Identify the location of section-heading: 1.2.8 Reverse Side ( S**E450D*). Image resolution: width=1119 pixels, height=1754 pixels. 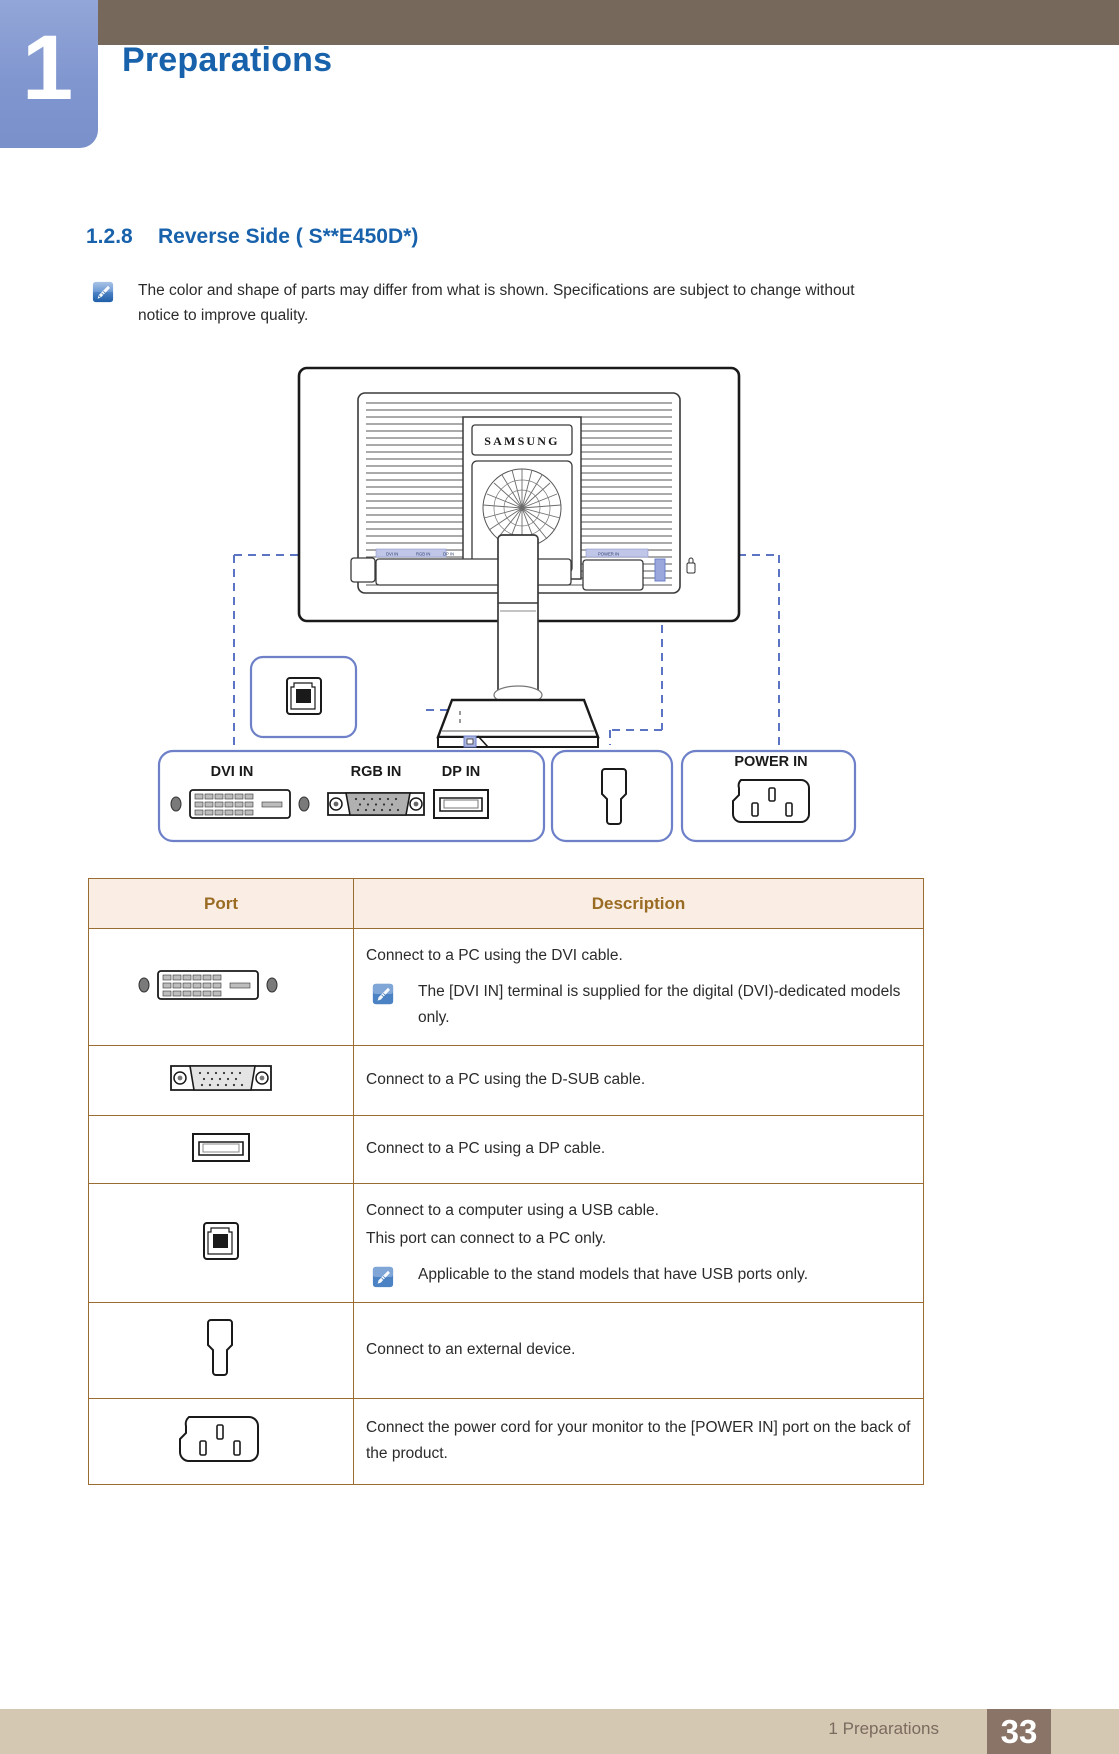
(252, 237).